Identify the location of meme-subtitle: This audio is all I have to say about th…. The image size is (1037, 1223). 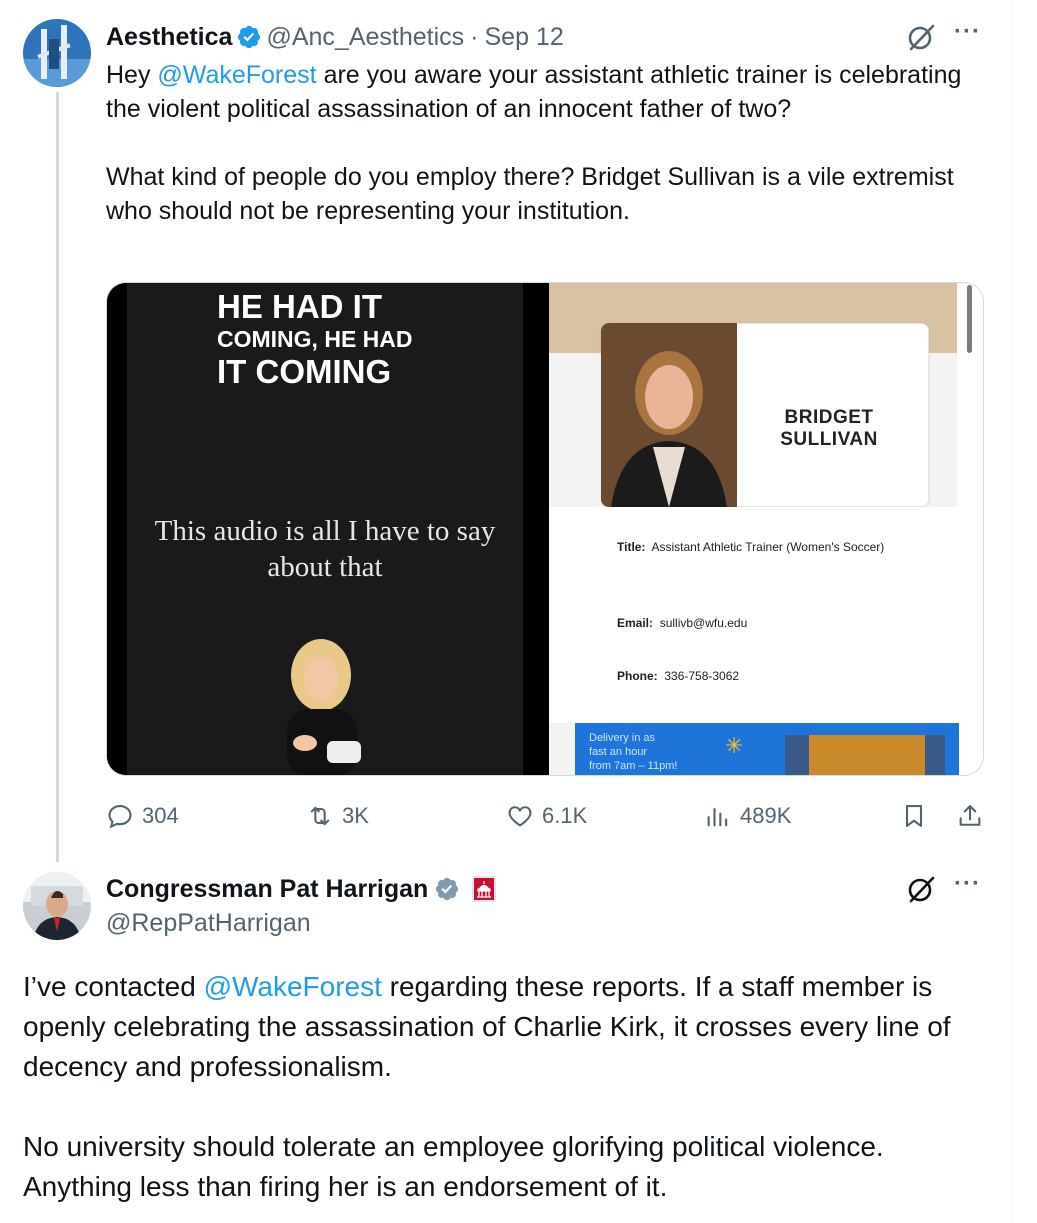
(325, 549).